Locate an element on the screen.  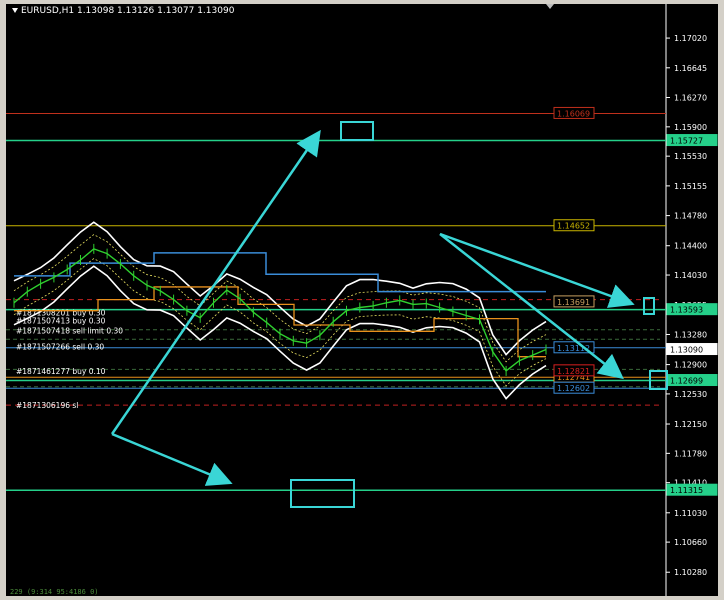
order-label: #1871306196 sl is located at coordinates (47, 405).